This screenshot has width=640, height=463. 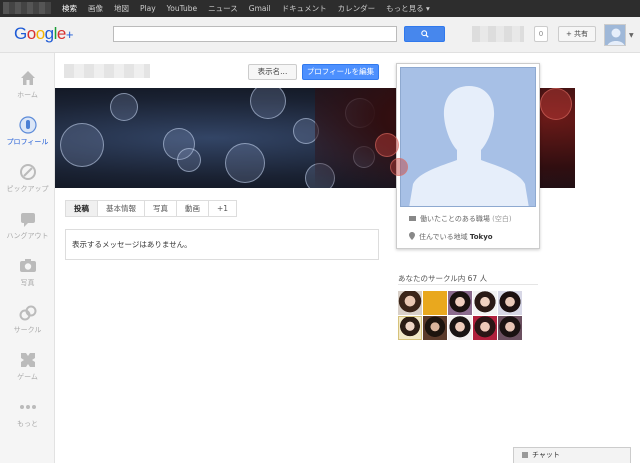 I want to click on sidebar-item-label: プロフィール, so click(x=27, y=142).